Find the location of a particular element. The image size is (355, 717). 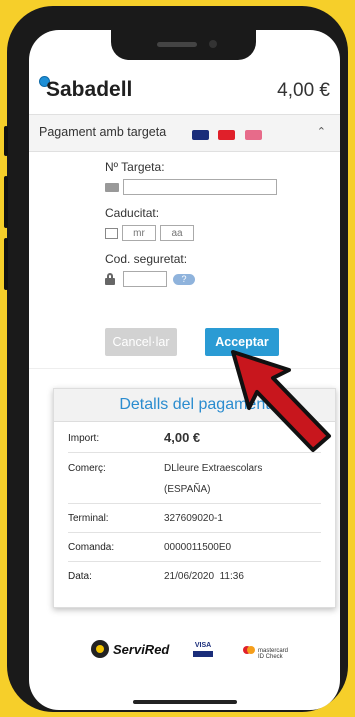

detail-row-date: Data: 21/06/2020 11:36 is located at coordinates (194, 576).